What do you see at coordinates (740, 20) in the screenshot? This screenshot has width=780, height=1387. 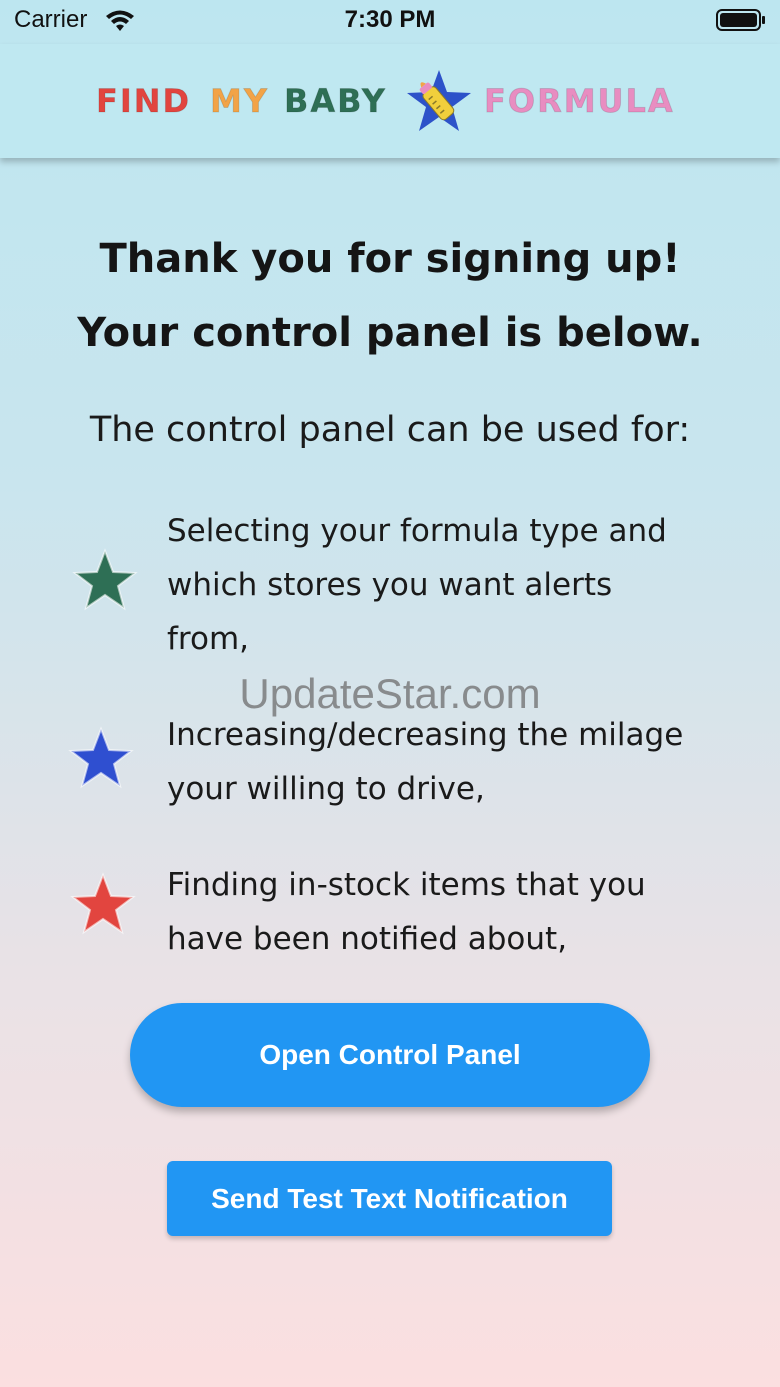 I see `battery-full-icon` at bounding box center [740, 20].